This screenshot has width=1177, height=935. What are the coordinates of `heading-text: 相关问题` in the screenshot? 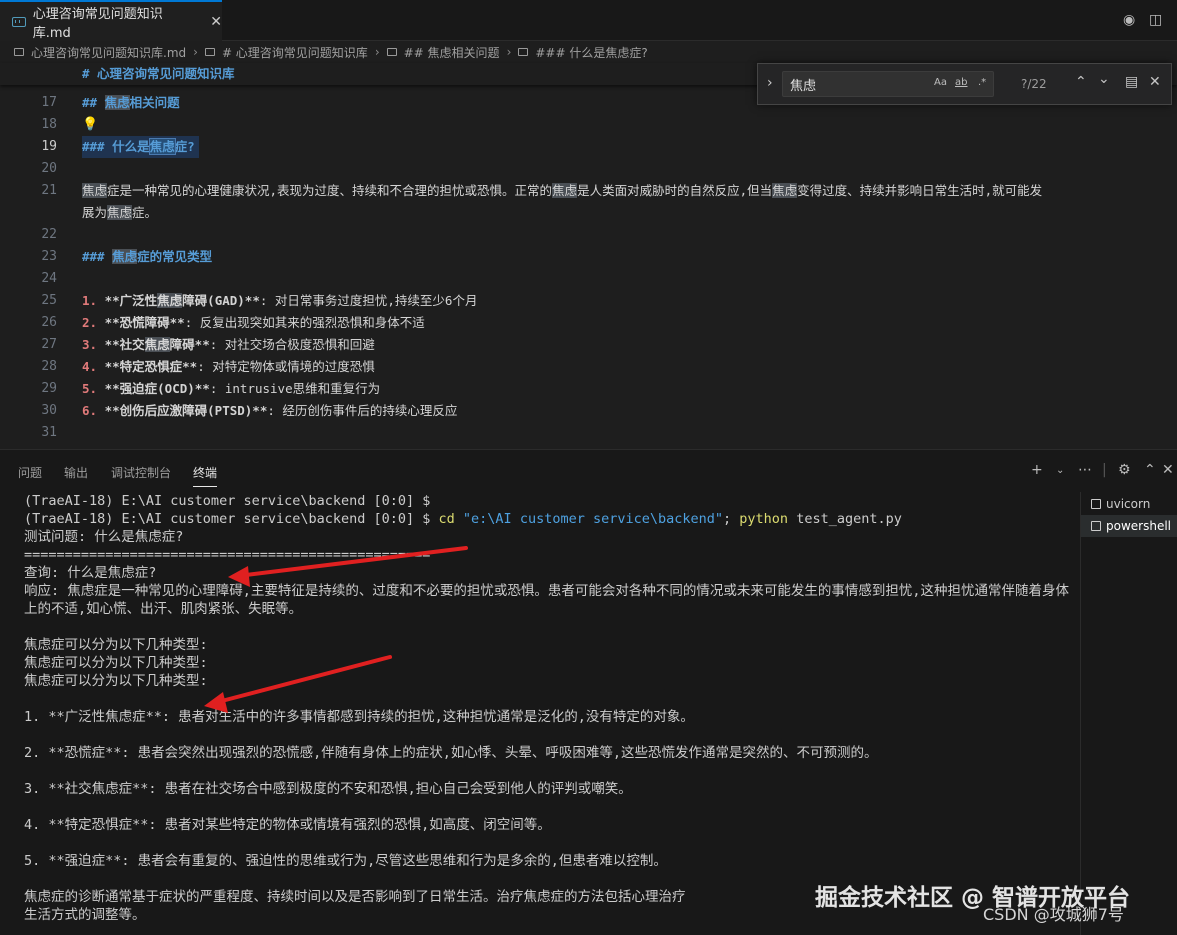 It's located at (154, 102).